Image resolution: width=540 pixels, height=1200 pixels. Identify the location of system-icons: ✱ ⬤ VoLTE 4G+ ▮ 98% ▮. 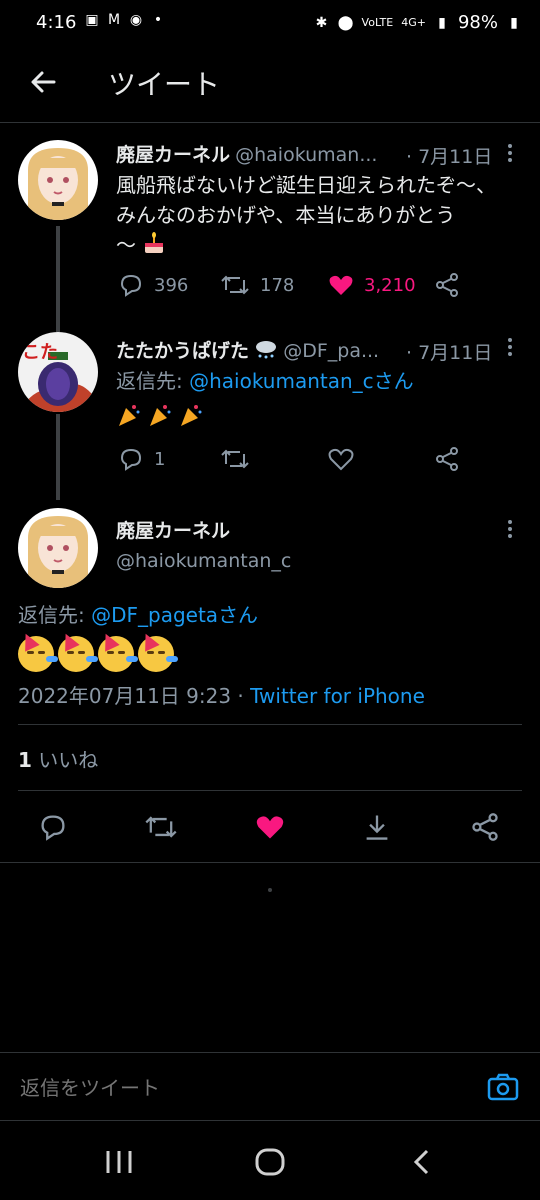
(418, 22).